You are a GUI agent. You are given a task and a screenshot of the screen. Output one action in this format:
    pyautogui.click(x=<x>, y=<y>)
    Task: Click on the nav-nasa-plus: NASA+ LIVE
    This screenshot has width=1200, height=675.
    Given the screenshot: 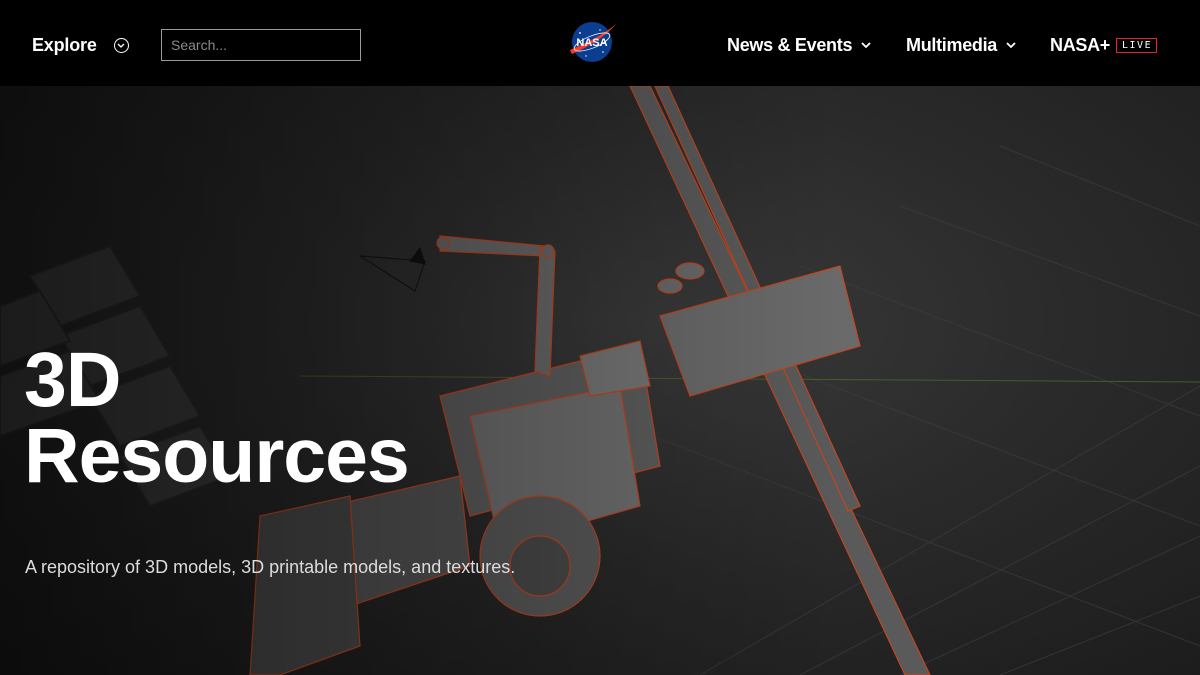 What is the action you would take?
    pyautogui.click(x=1104, y=45)
    